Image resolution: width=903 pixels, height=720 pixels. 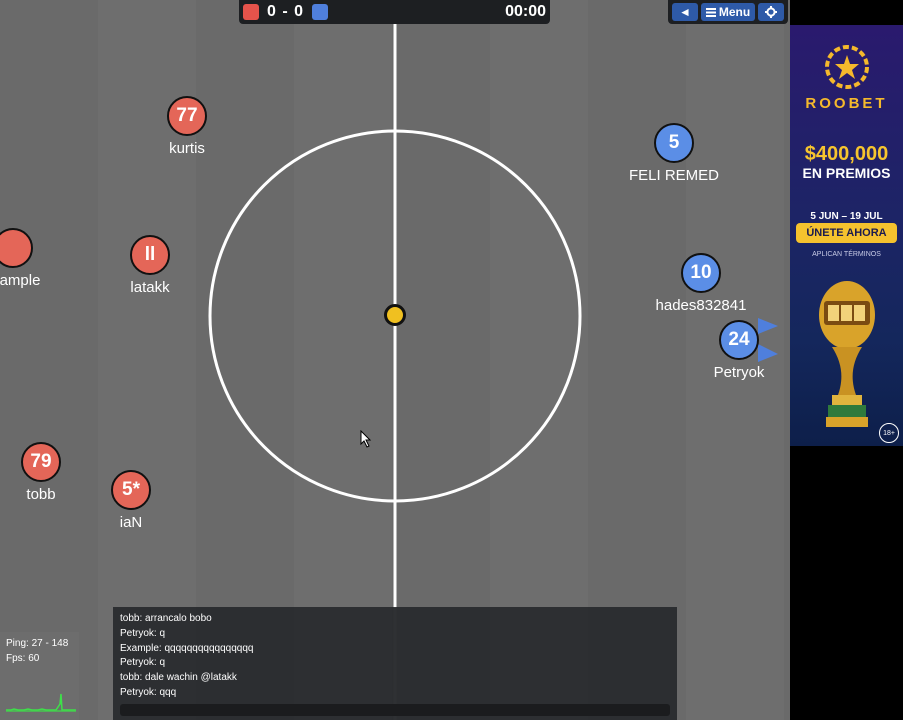 I want to click on player-name-latakk: latakk, so click(x=150, y=287).